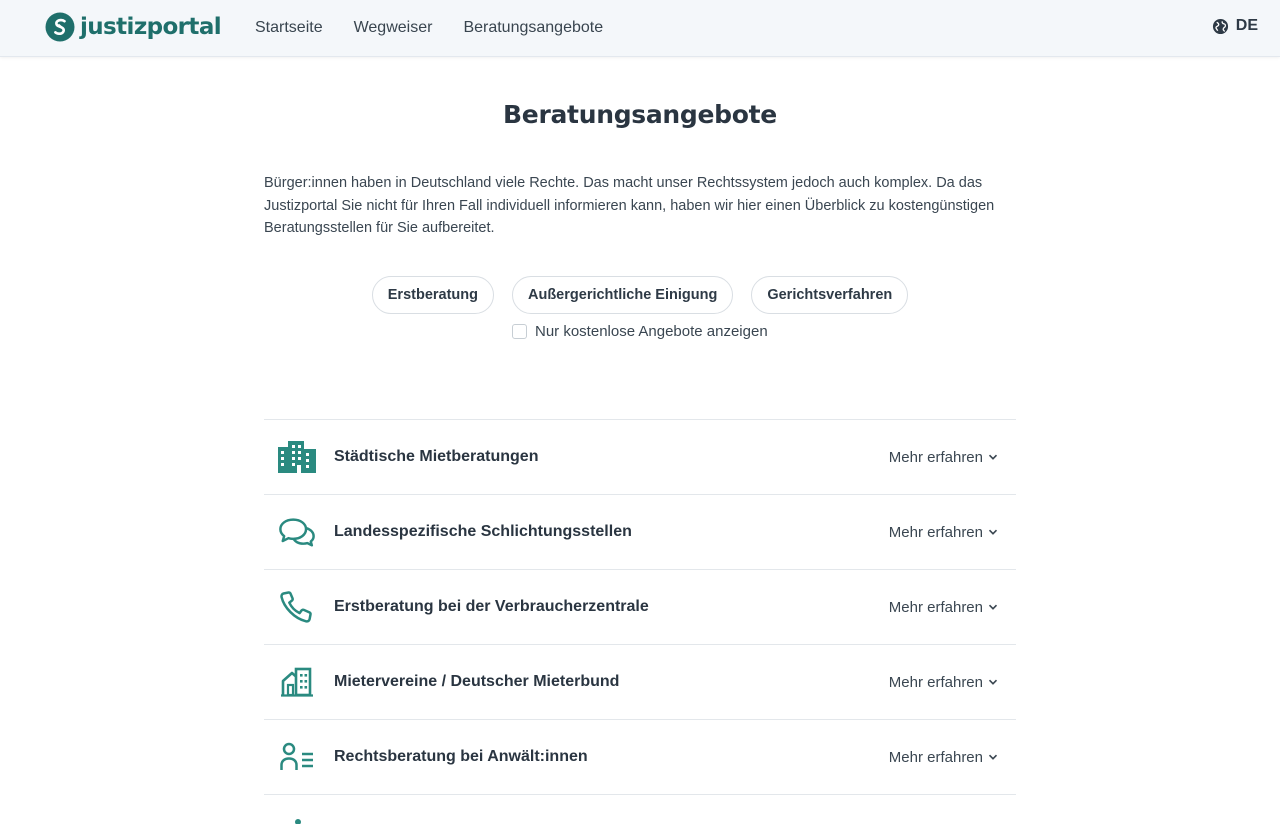 This screenshot has width=1280, height=824. What do you see at coordinates (297, 532) in the screenshot?
I see `chat-bubbles-icon` at bounding box center [297, 532].